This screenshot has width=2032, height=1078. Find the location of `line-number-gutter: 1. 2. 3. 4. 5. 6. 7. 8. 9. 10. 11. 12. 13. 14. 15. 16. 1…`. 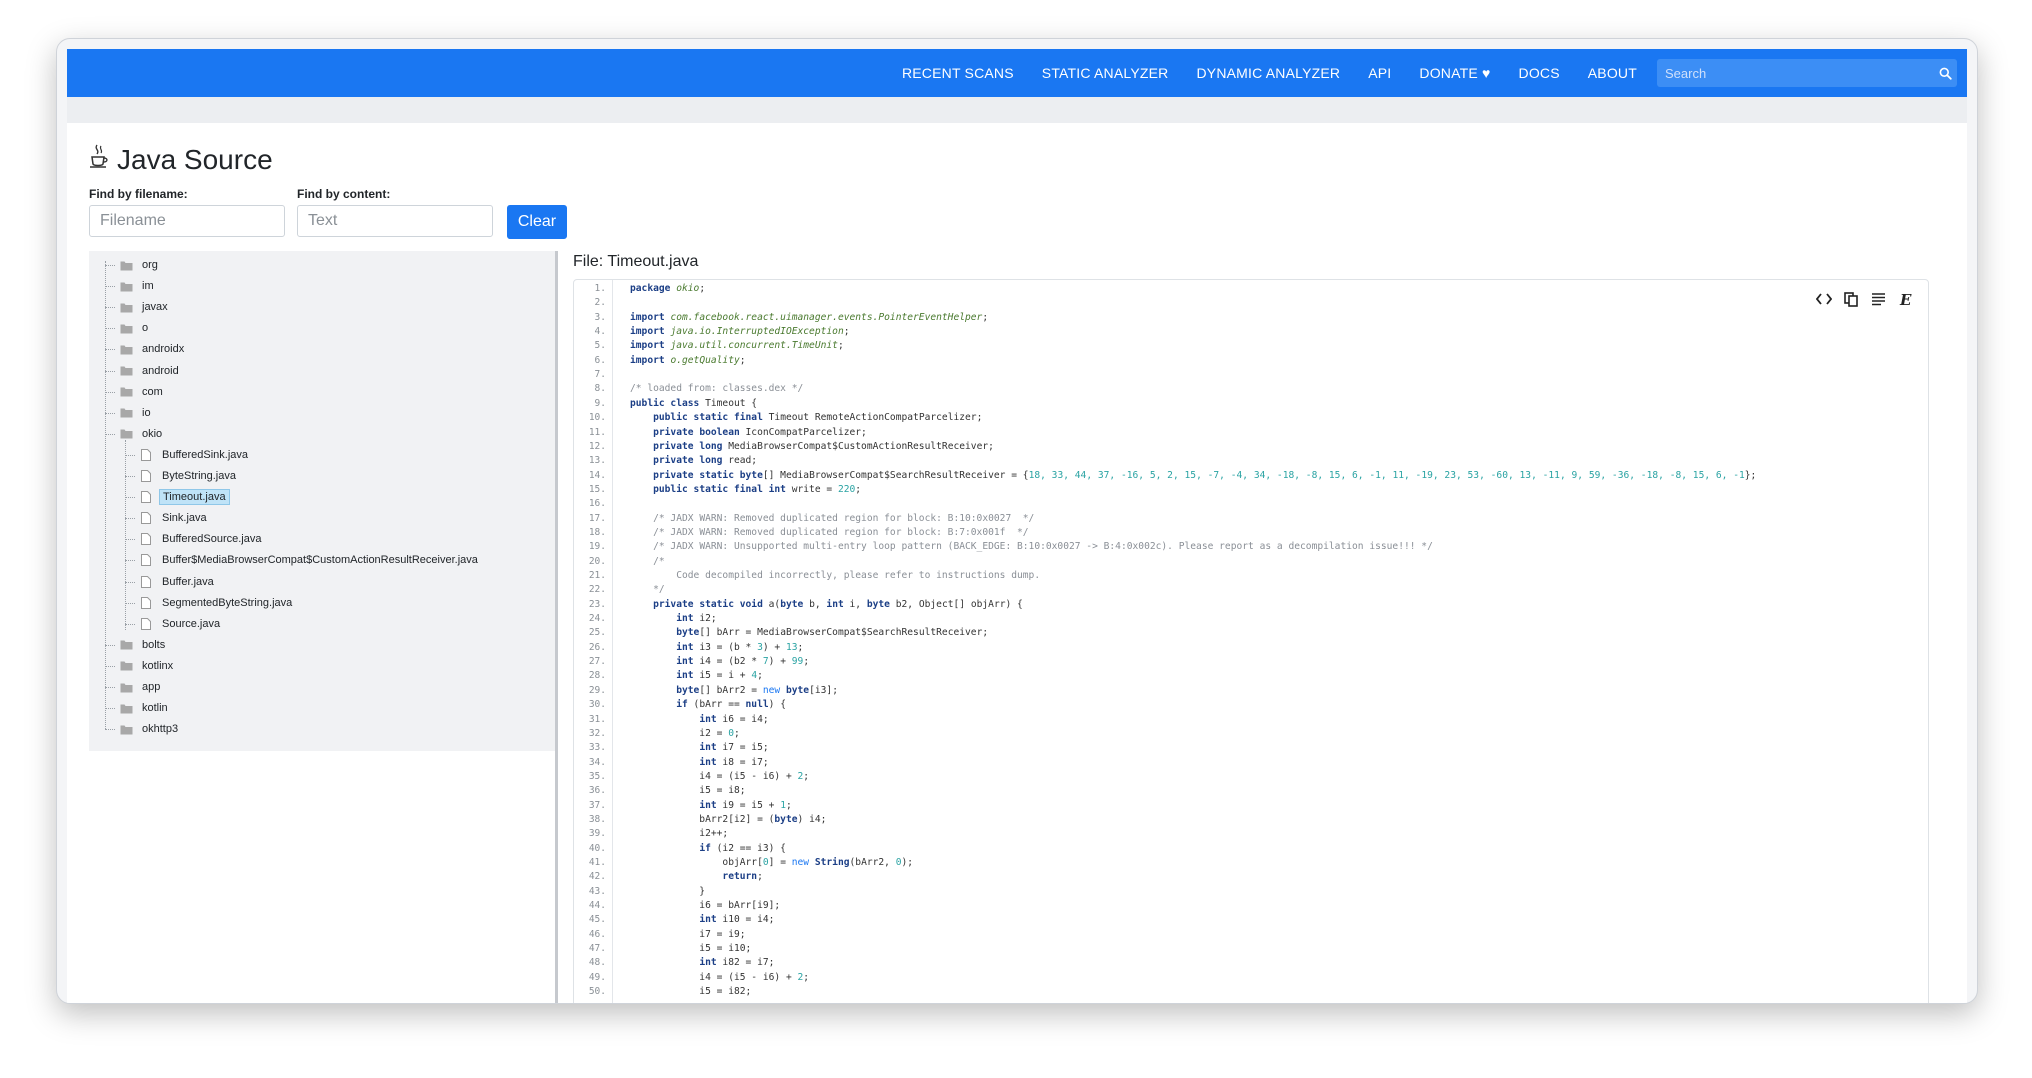

line-number-gutter: 1. 2. 3. 4. 5. 6. 7. 8. 9. 10. 11. 12. 13. 14. 15. 16. 1… is located at coordinates (593, 641).